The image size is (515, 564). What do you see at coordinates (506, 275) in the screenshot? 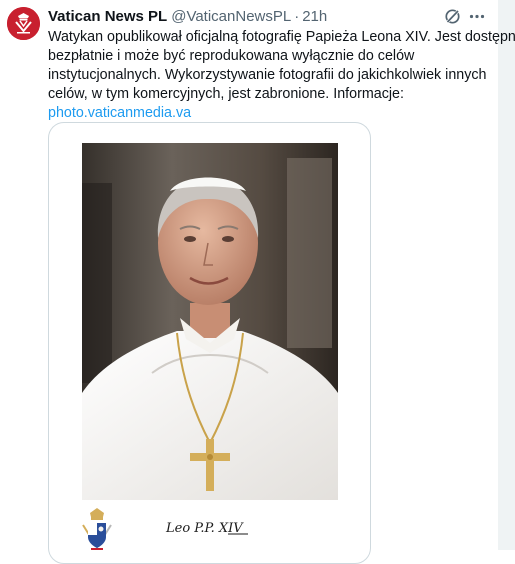
I see `timeline-edge` at bounding box center [506, 275].